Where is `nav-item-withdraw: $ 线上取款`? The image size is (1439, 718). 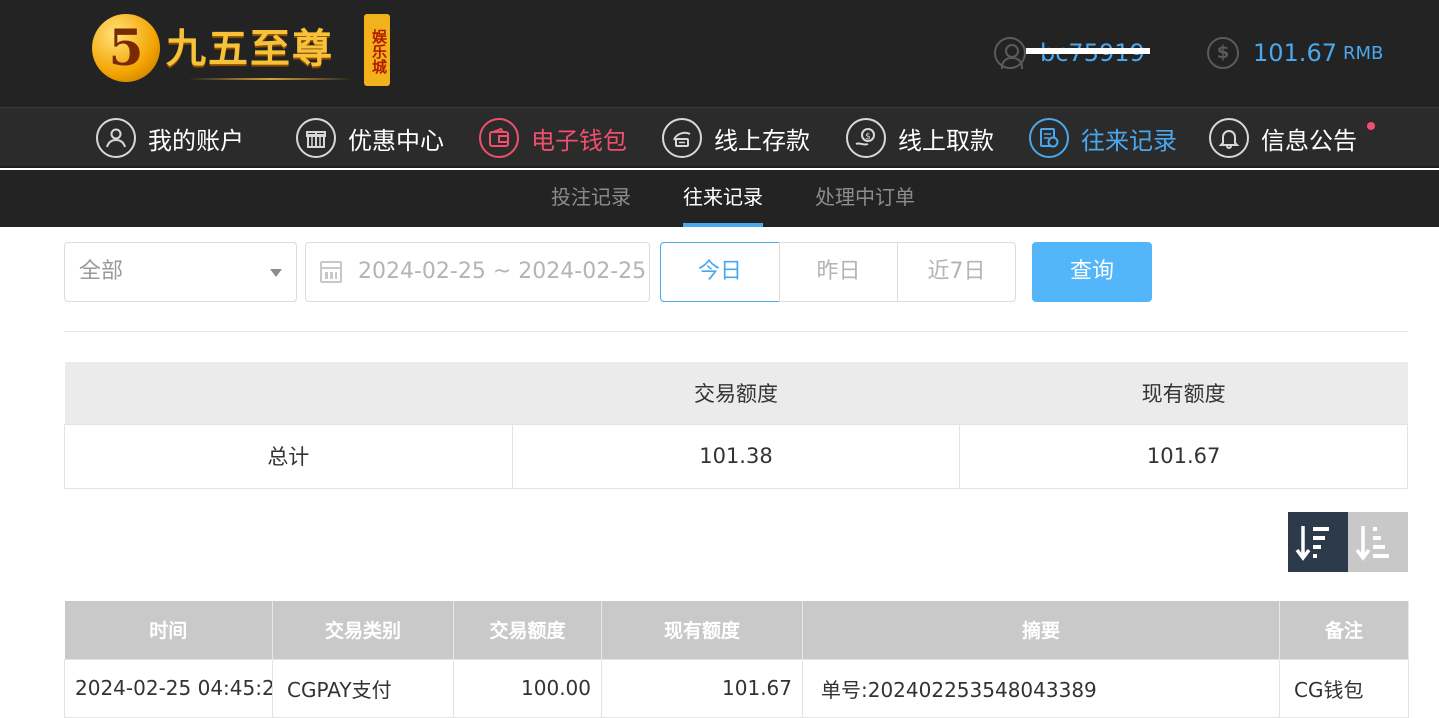 nav-item-withdraw: $ 线上取款 is located at coordinates (920, 138).